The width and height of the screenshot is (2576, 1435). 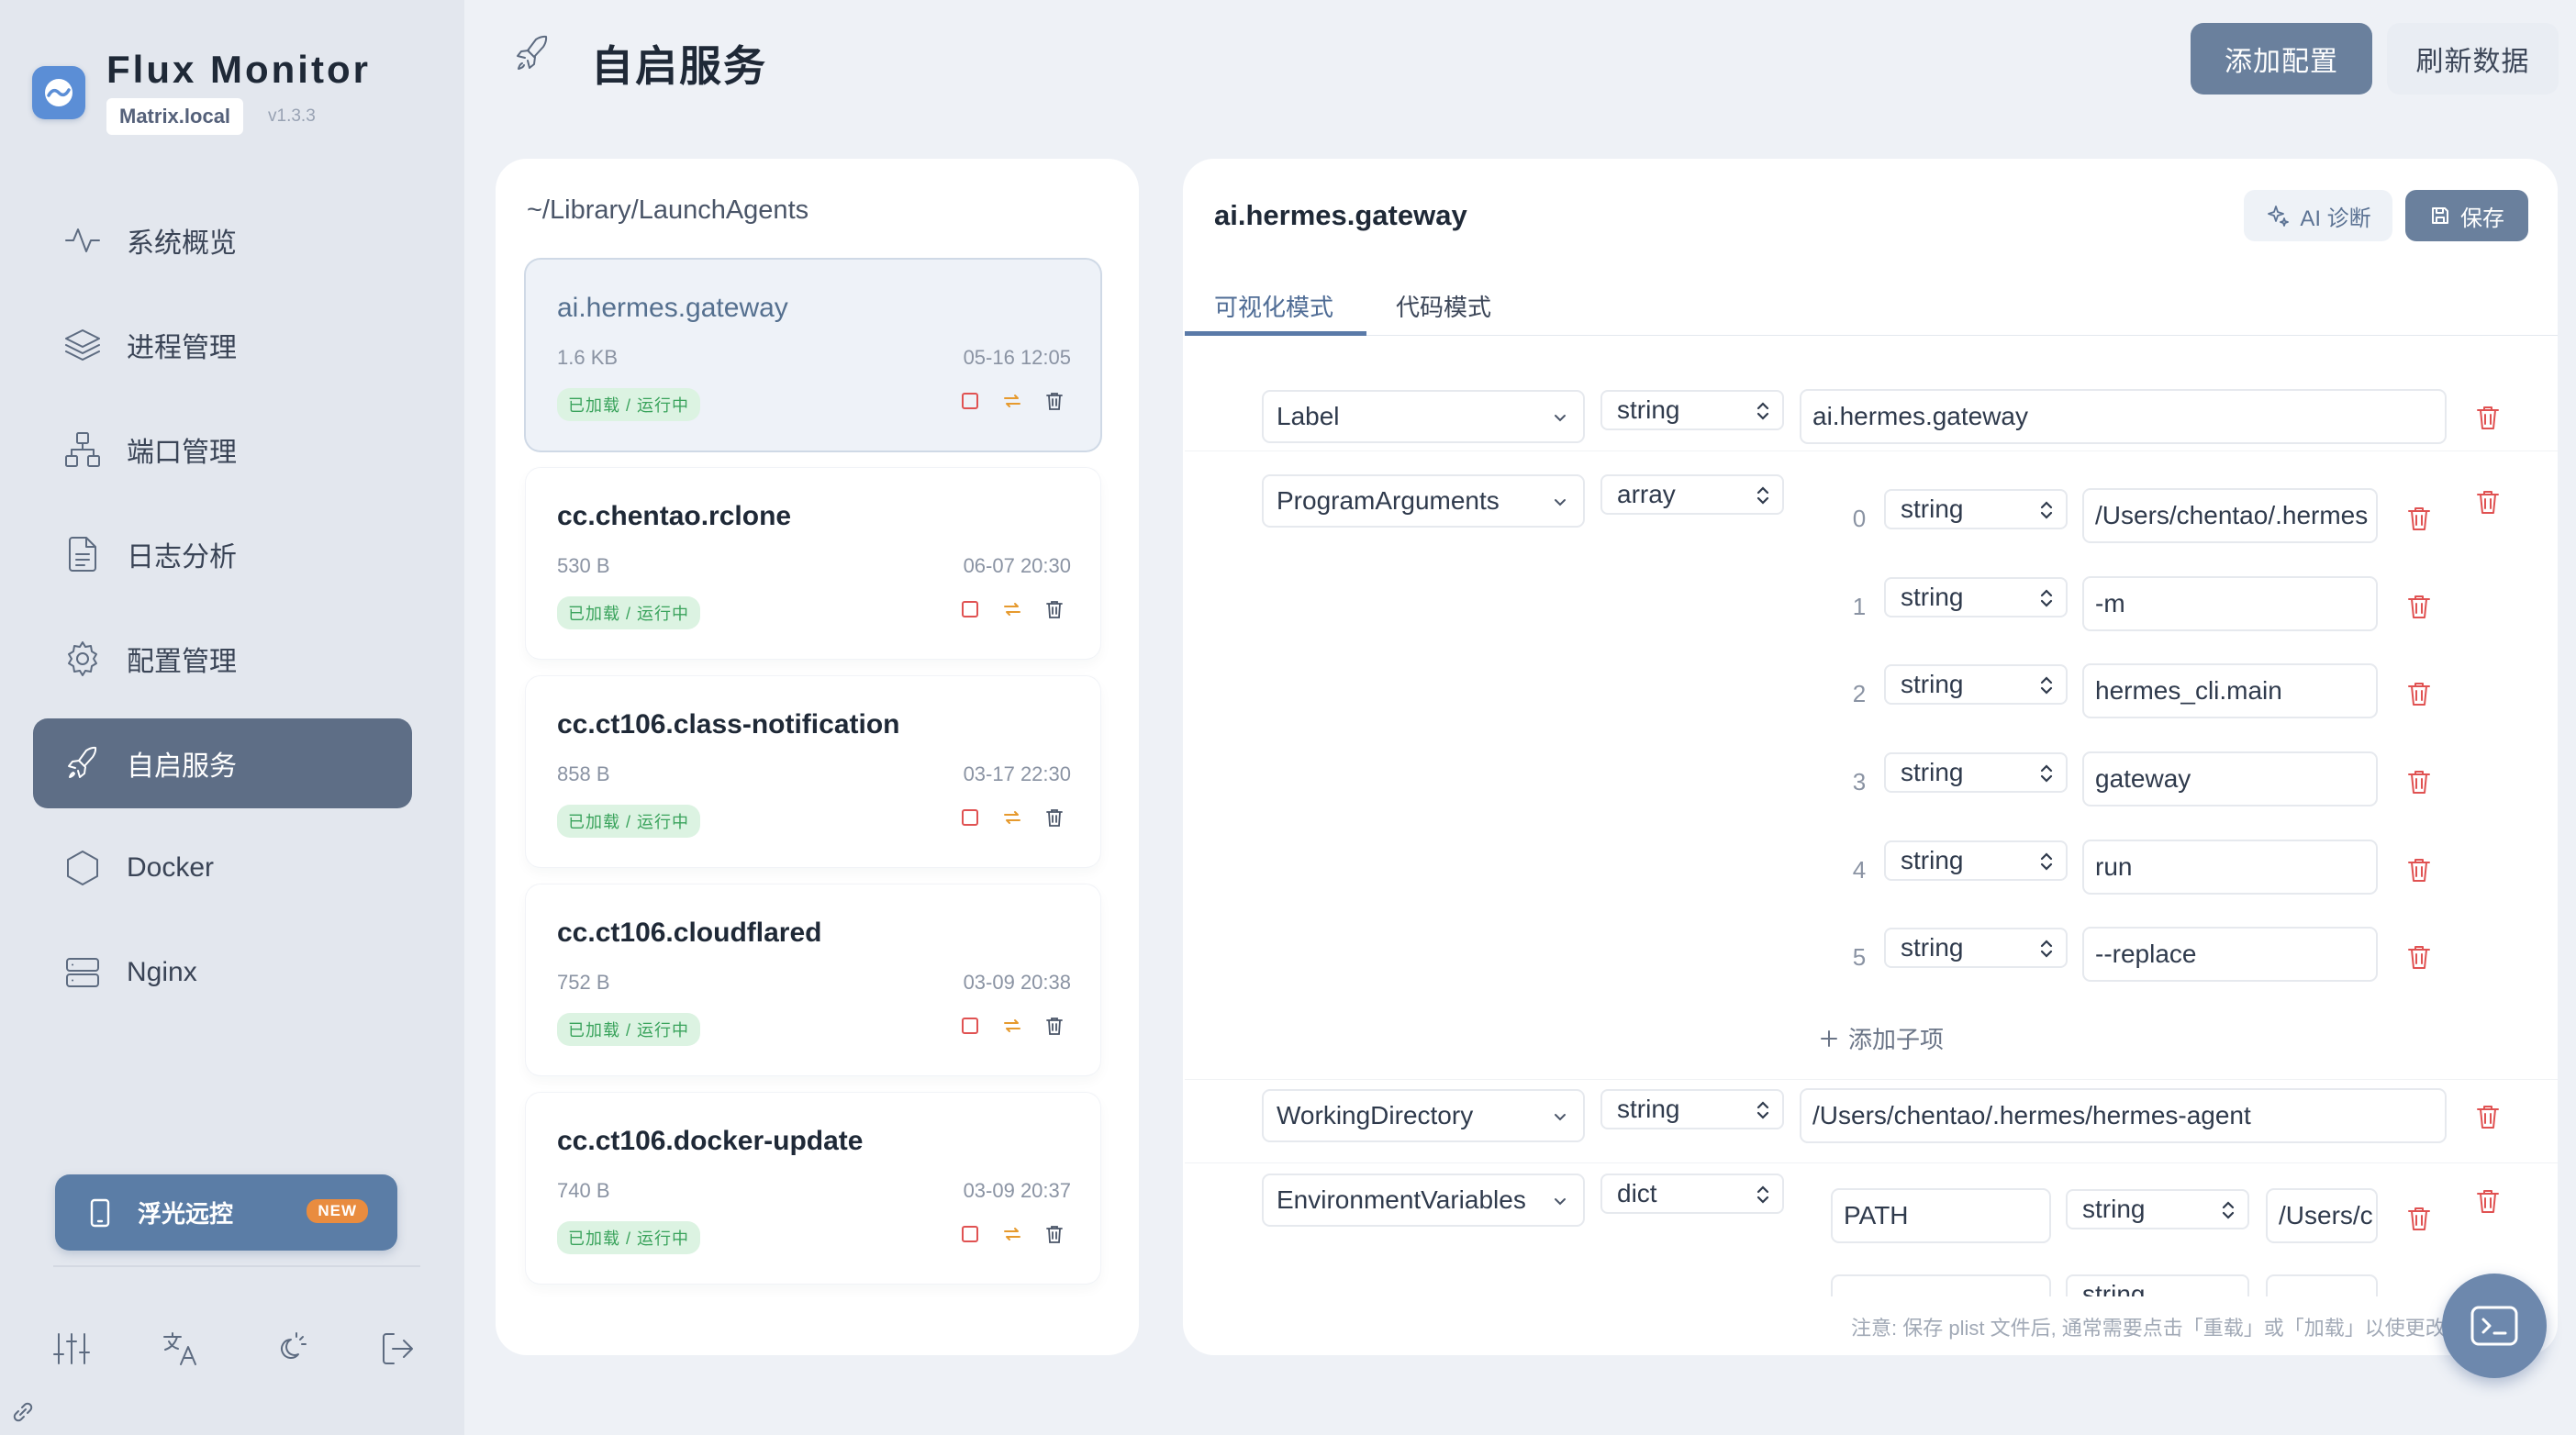 What do you see at coordinates (182, 558) in the screenshot?
I see `sidebar-item-label: 日志分析` at bounding box center [182, 558].